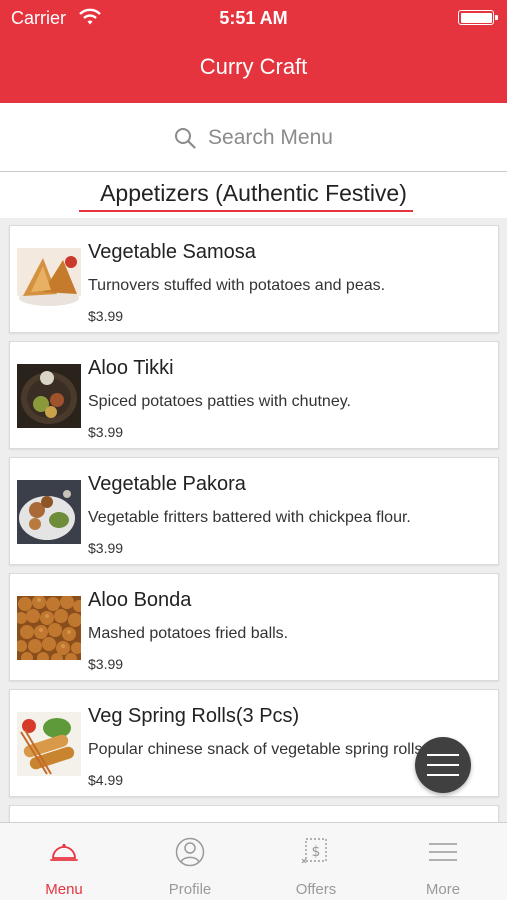  I want to click on tab-profile: Profile, so click(190, 861).